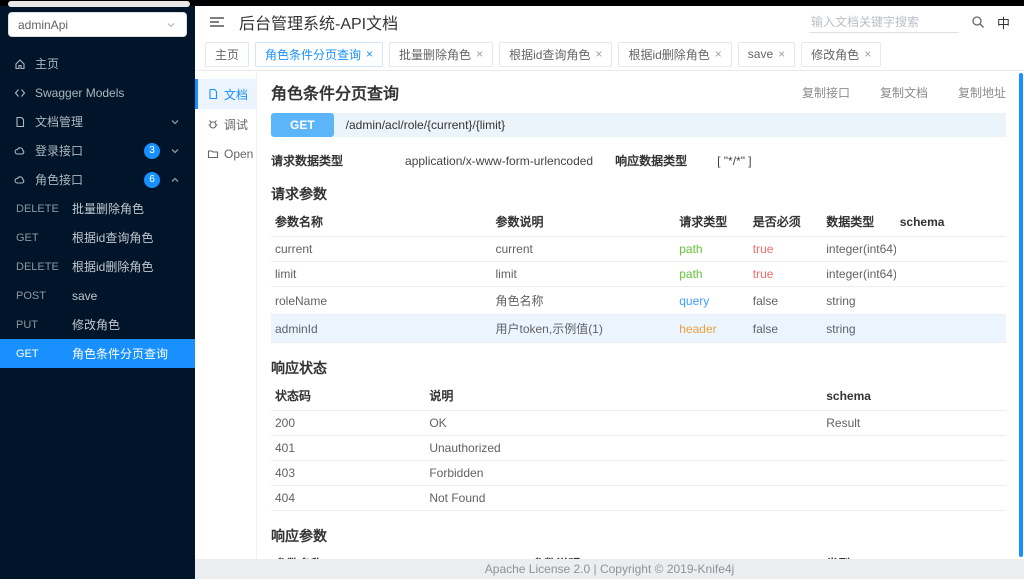  I want to click on doc-nav-label: Open, so click(239, 154).